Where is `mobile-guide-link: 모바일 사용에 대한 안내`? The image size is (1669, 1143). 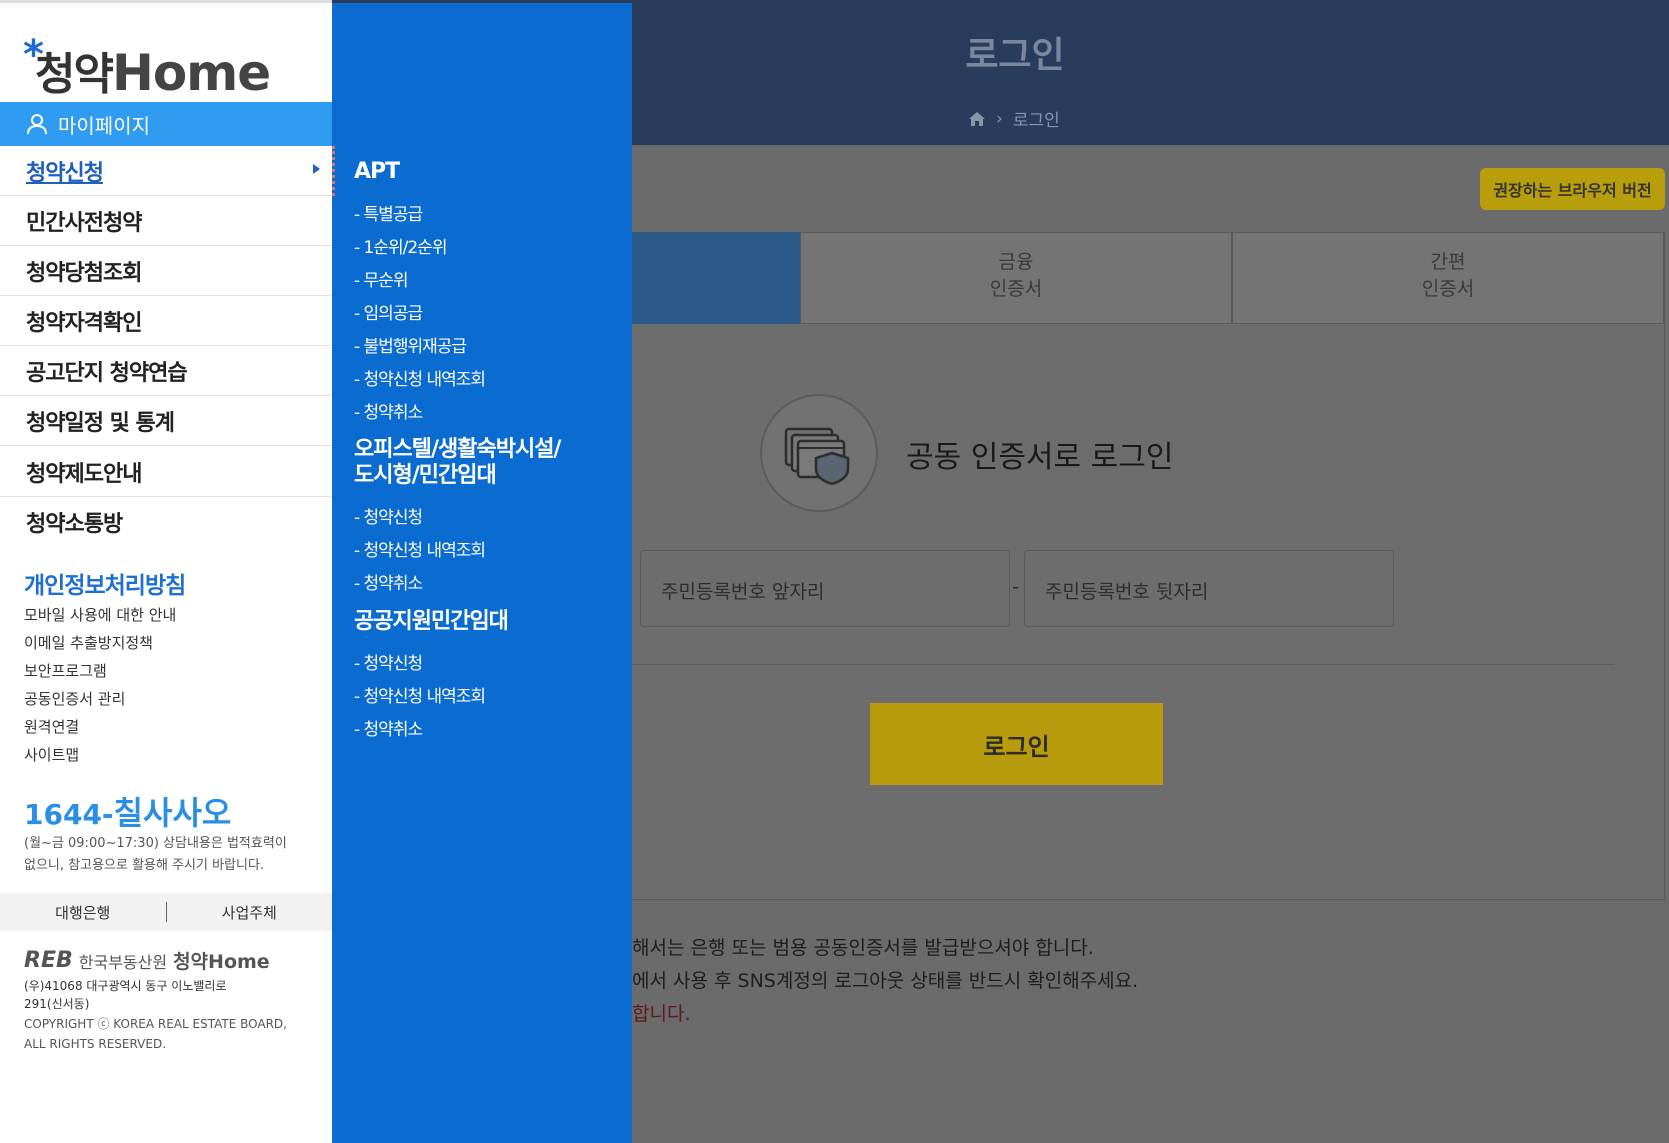 mobile-guide-link: 모바일 사용에 대한 안내 is located at coordinates (100, 614).